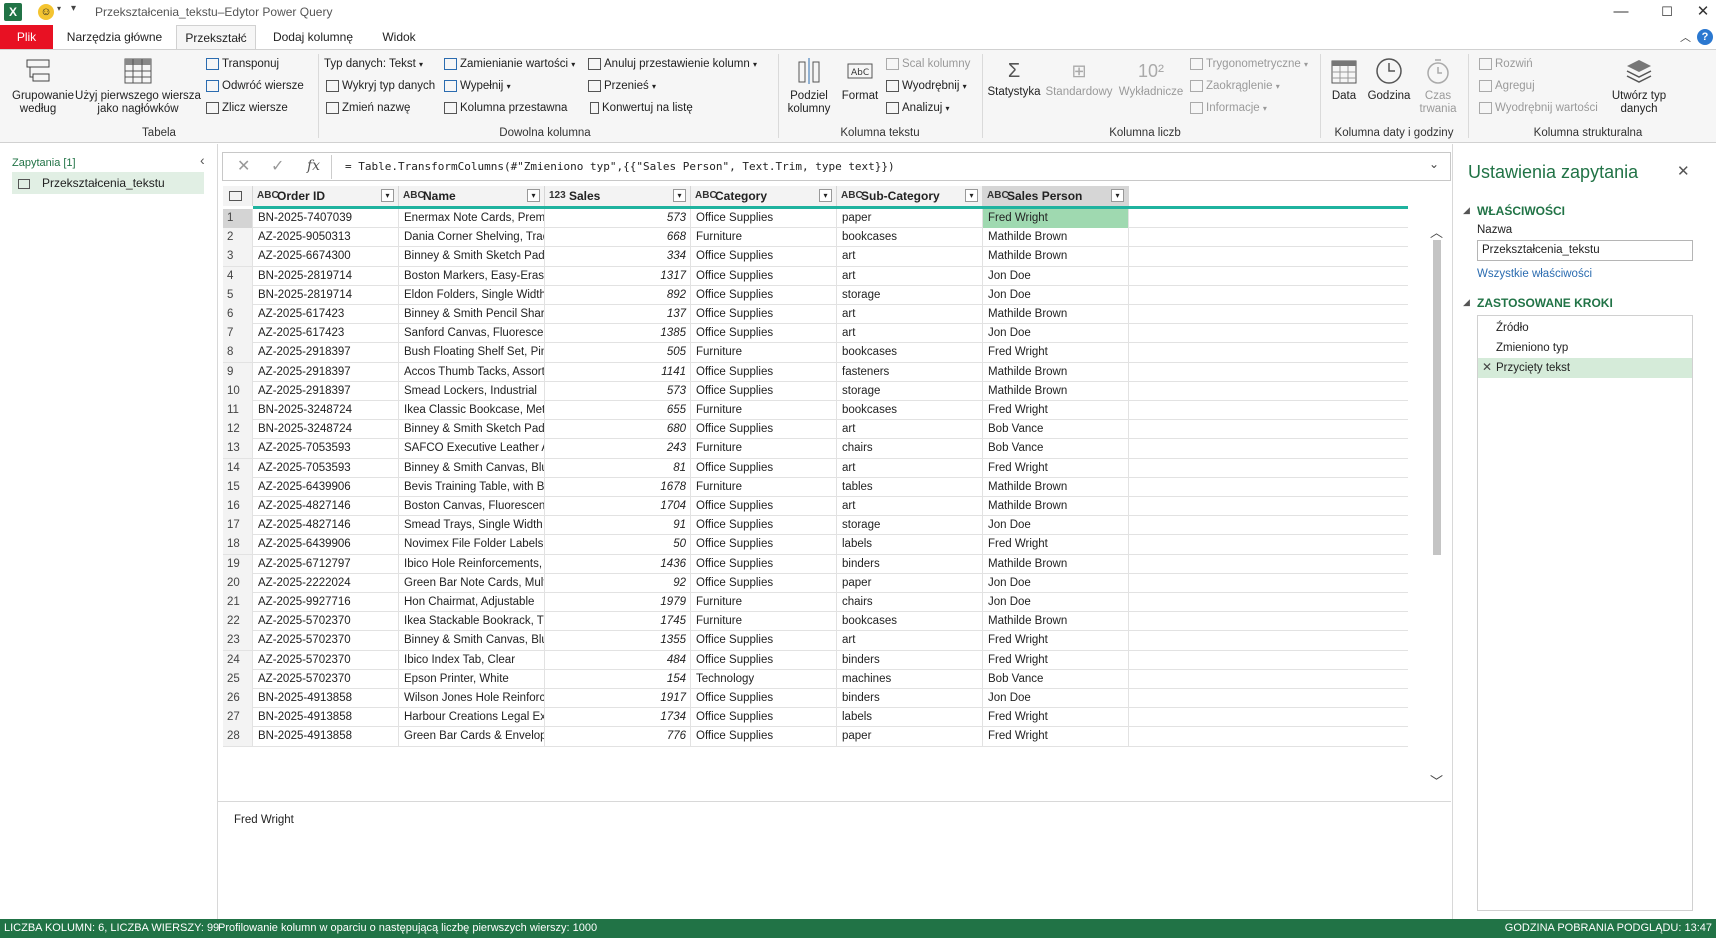  What do you see at coordinates (1507, 86) in the screenshot?
I see `aggregate-button: Agreguj` at bounding box center [1507, 86].